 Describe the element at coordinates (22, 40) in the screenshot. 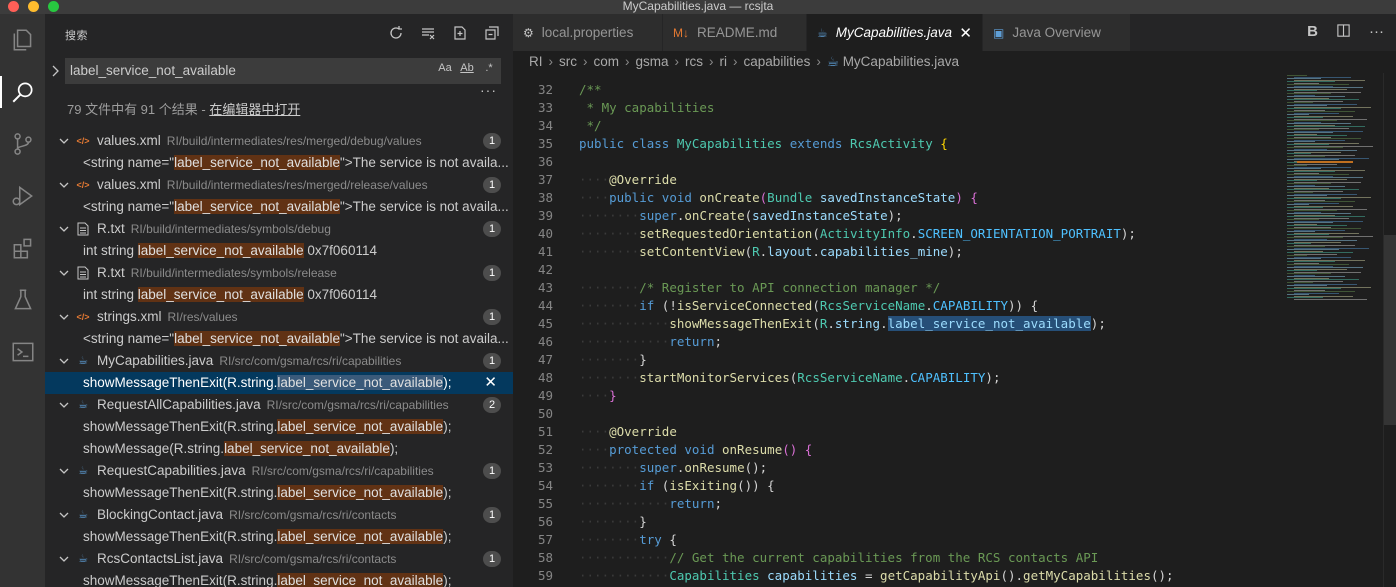

I see `explorer-button` at that location.